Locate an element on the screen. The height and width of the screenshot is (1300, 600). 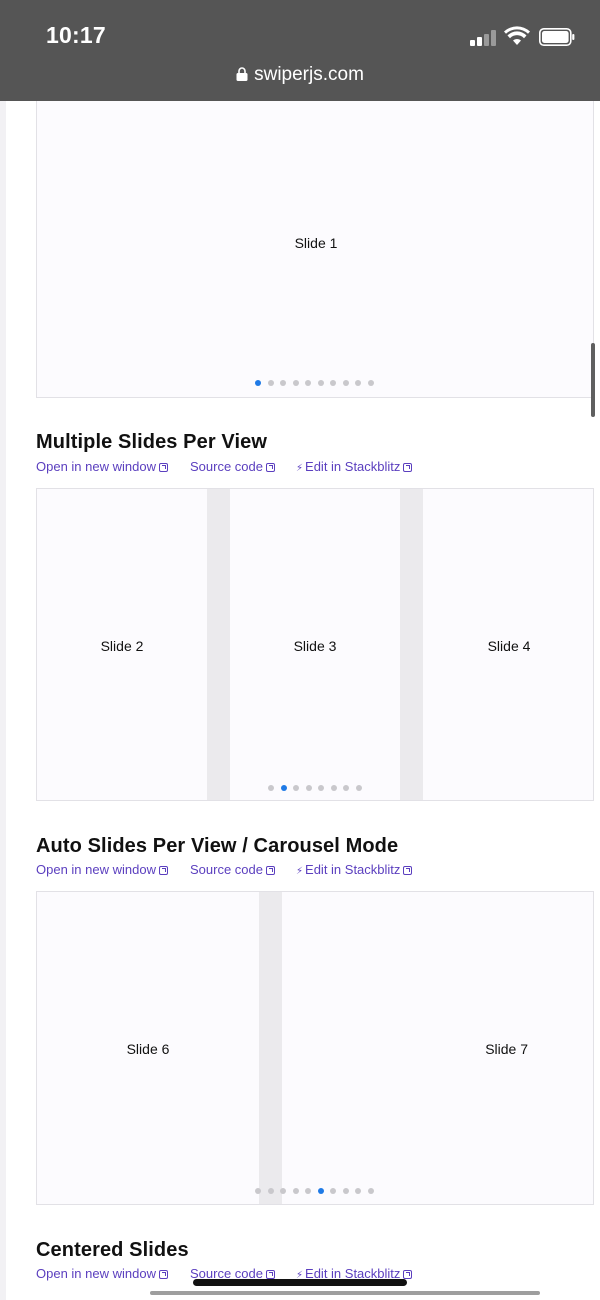
slide: Slide 4 is located at coordinates (508, 644).